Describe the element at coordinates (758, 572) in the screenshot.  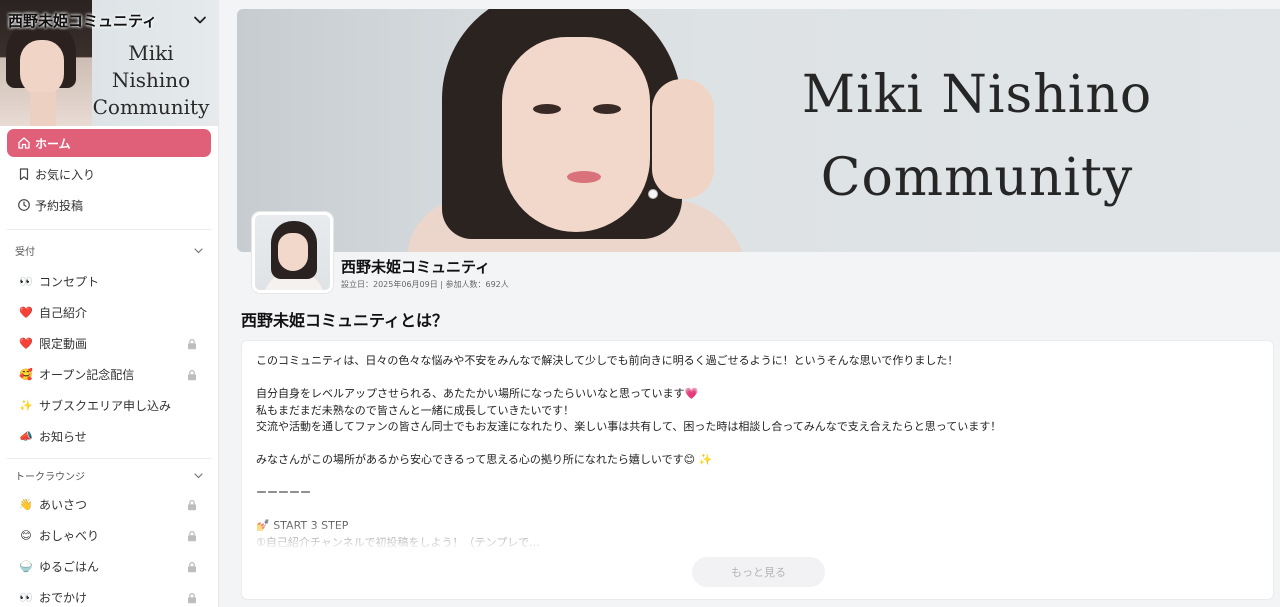
I see `show-more-button: もっと見る` at that location.